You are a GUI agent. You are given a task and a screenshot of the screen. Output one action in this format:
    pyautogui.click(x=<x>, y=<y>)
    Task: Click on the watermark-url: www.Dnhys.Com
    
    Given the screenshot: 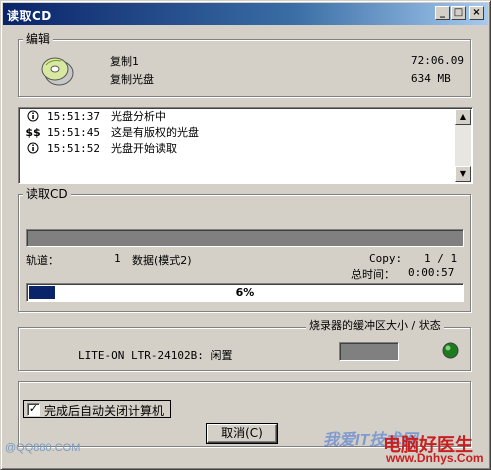 What is the action you would take?
    pyautogui.click(x=435, y=458)
    